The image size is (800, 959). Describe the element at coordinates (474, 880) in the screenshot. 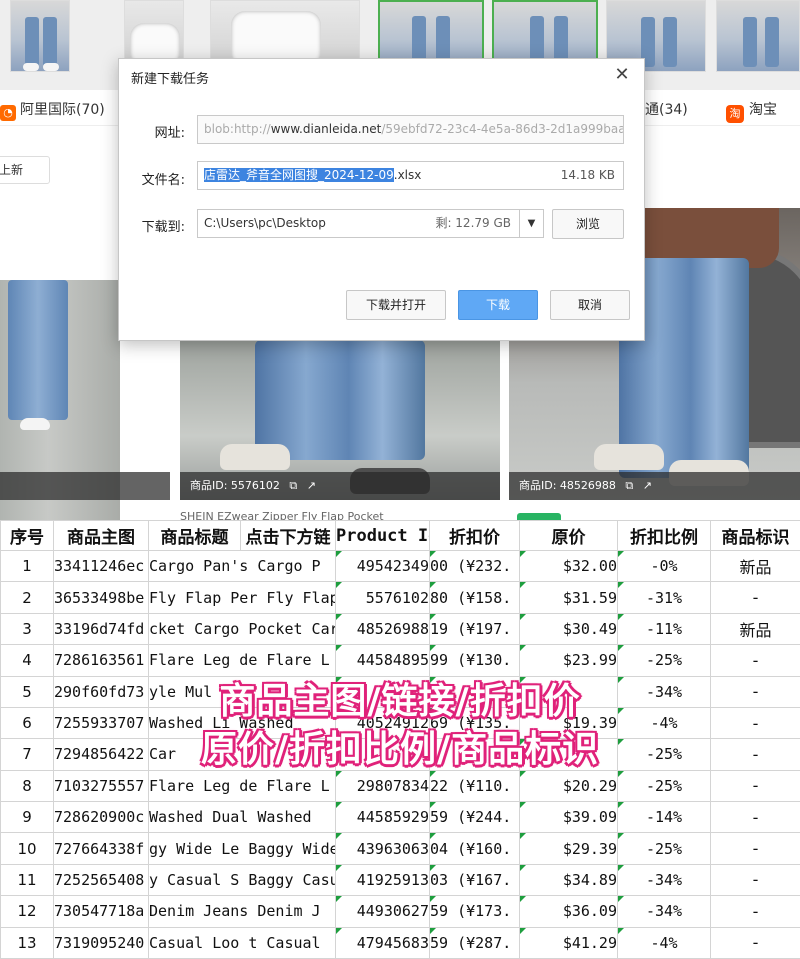

I see `table-cell: 03 (¥167.` at that location.